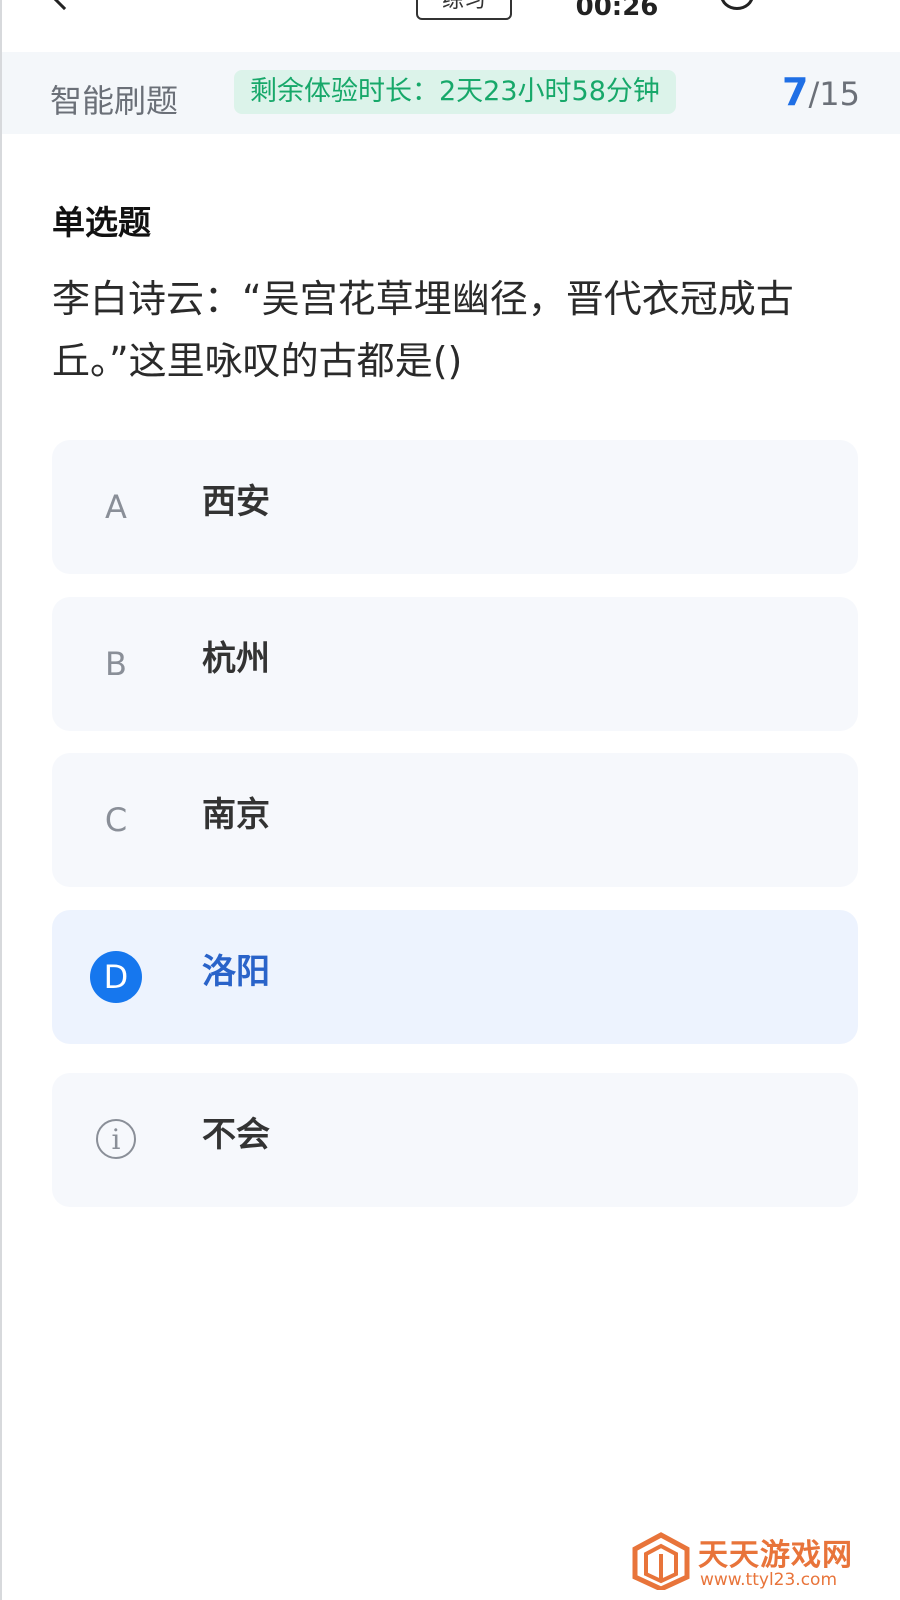 The height and width of the screenshot is (1600, 900). Describe the element at coordinates (455, 664) in the screenshot. I see `option-b: B 杭州` at that location.